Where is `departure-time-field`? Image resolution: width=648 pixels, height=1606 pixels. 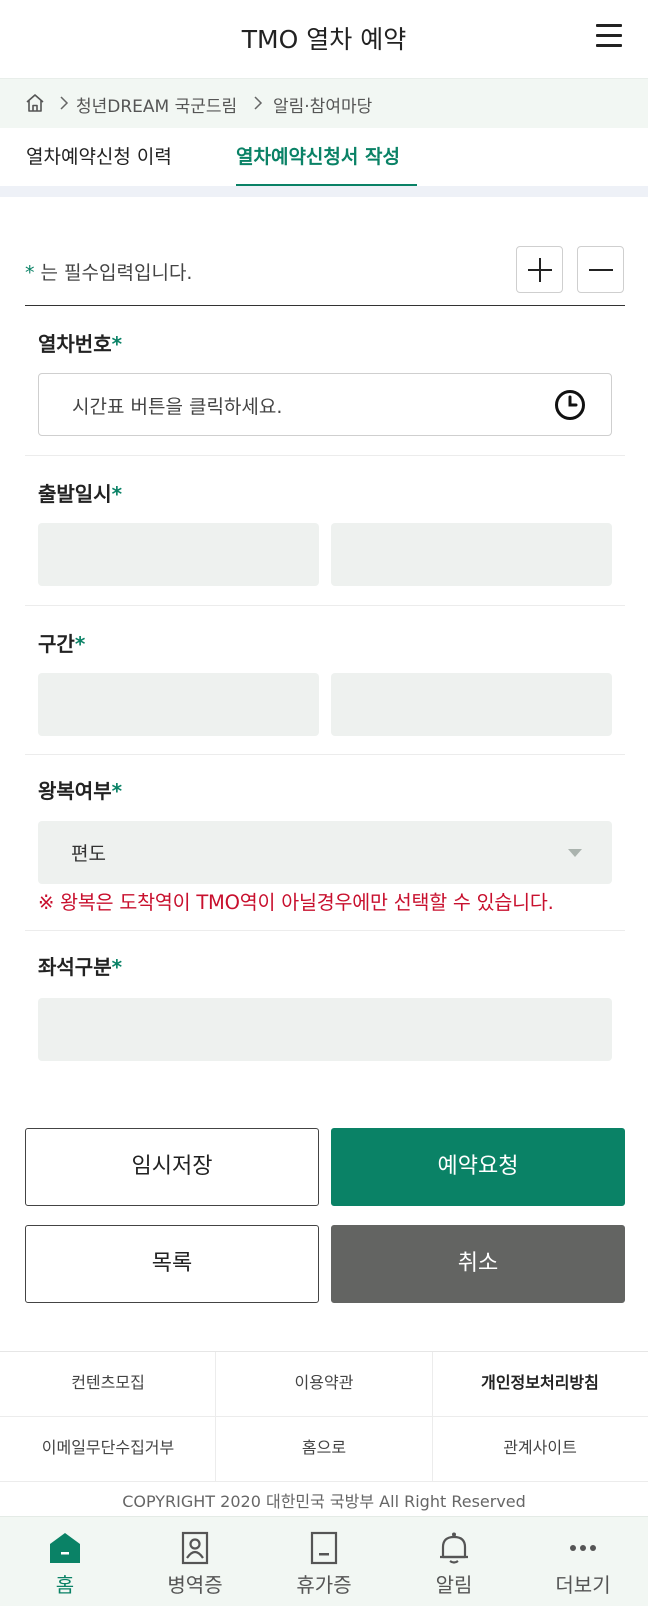
departure-time-field is located at coordinates (471, 554).